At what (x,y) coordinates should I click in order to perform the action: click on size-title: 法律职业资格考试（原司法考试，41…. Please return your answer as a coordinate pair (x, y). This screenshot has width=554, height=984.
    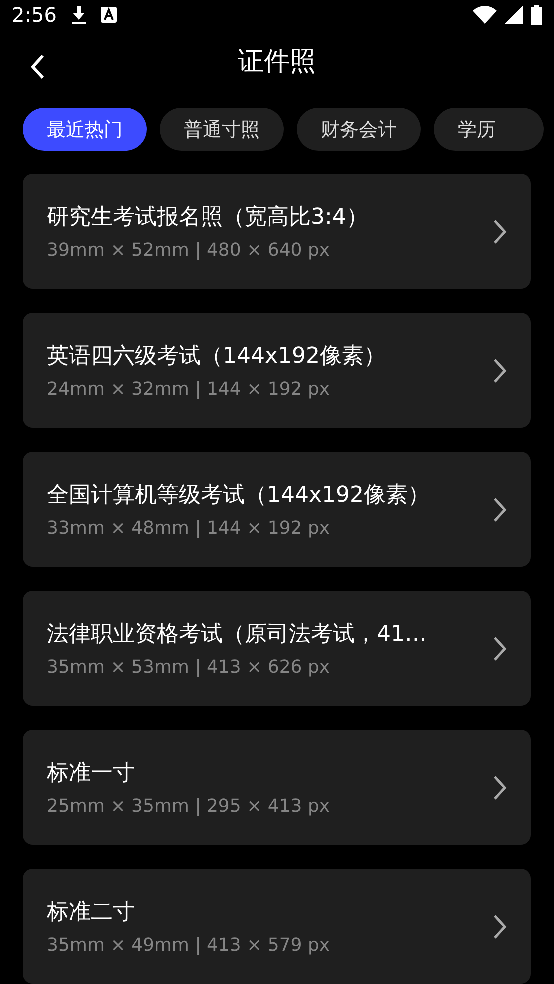
    Looking at the image, I should click on (237, 635).